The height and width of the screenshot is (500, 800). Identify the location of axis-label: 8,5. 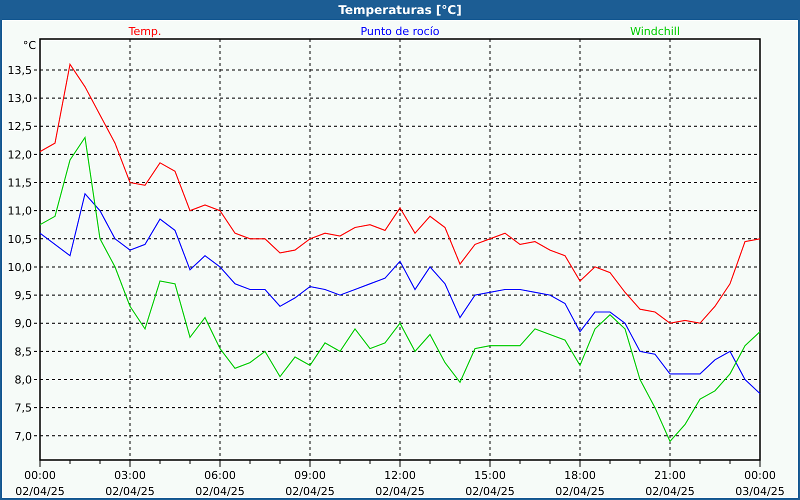
(23, 351).